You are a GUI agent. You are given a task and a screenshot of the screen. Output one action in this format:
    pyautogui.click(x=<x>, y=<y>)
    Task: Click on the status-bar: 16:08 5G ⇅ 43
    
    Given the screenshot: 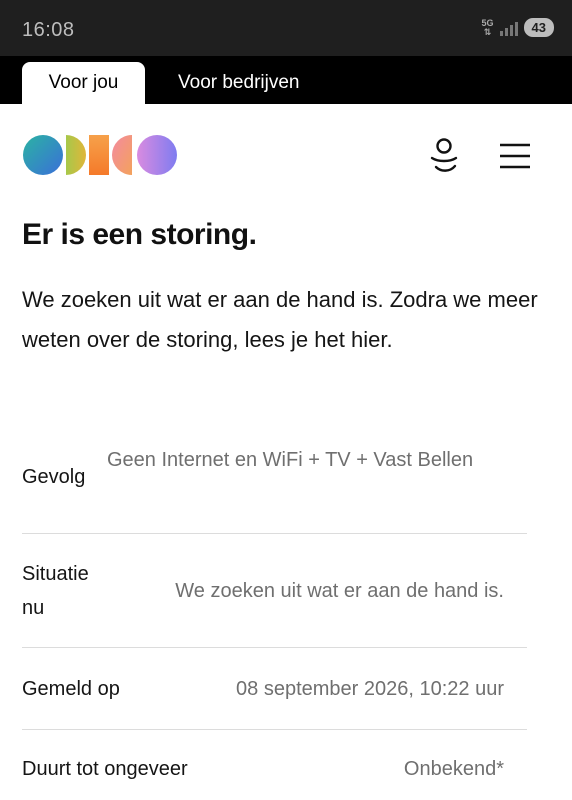 What is the action you would take?
    pyautogui.click(x=286, y=28)
    